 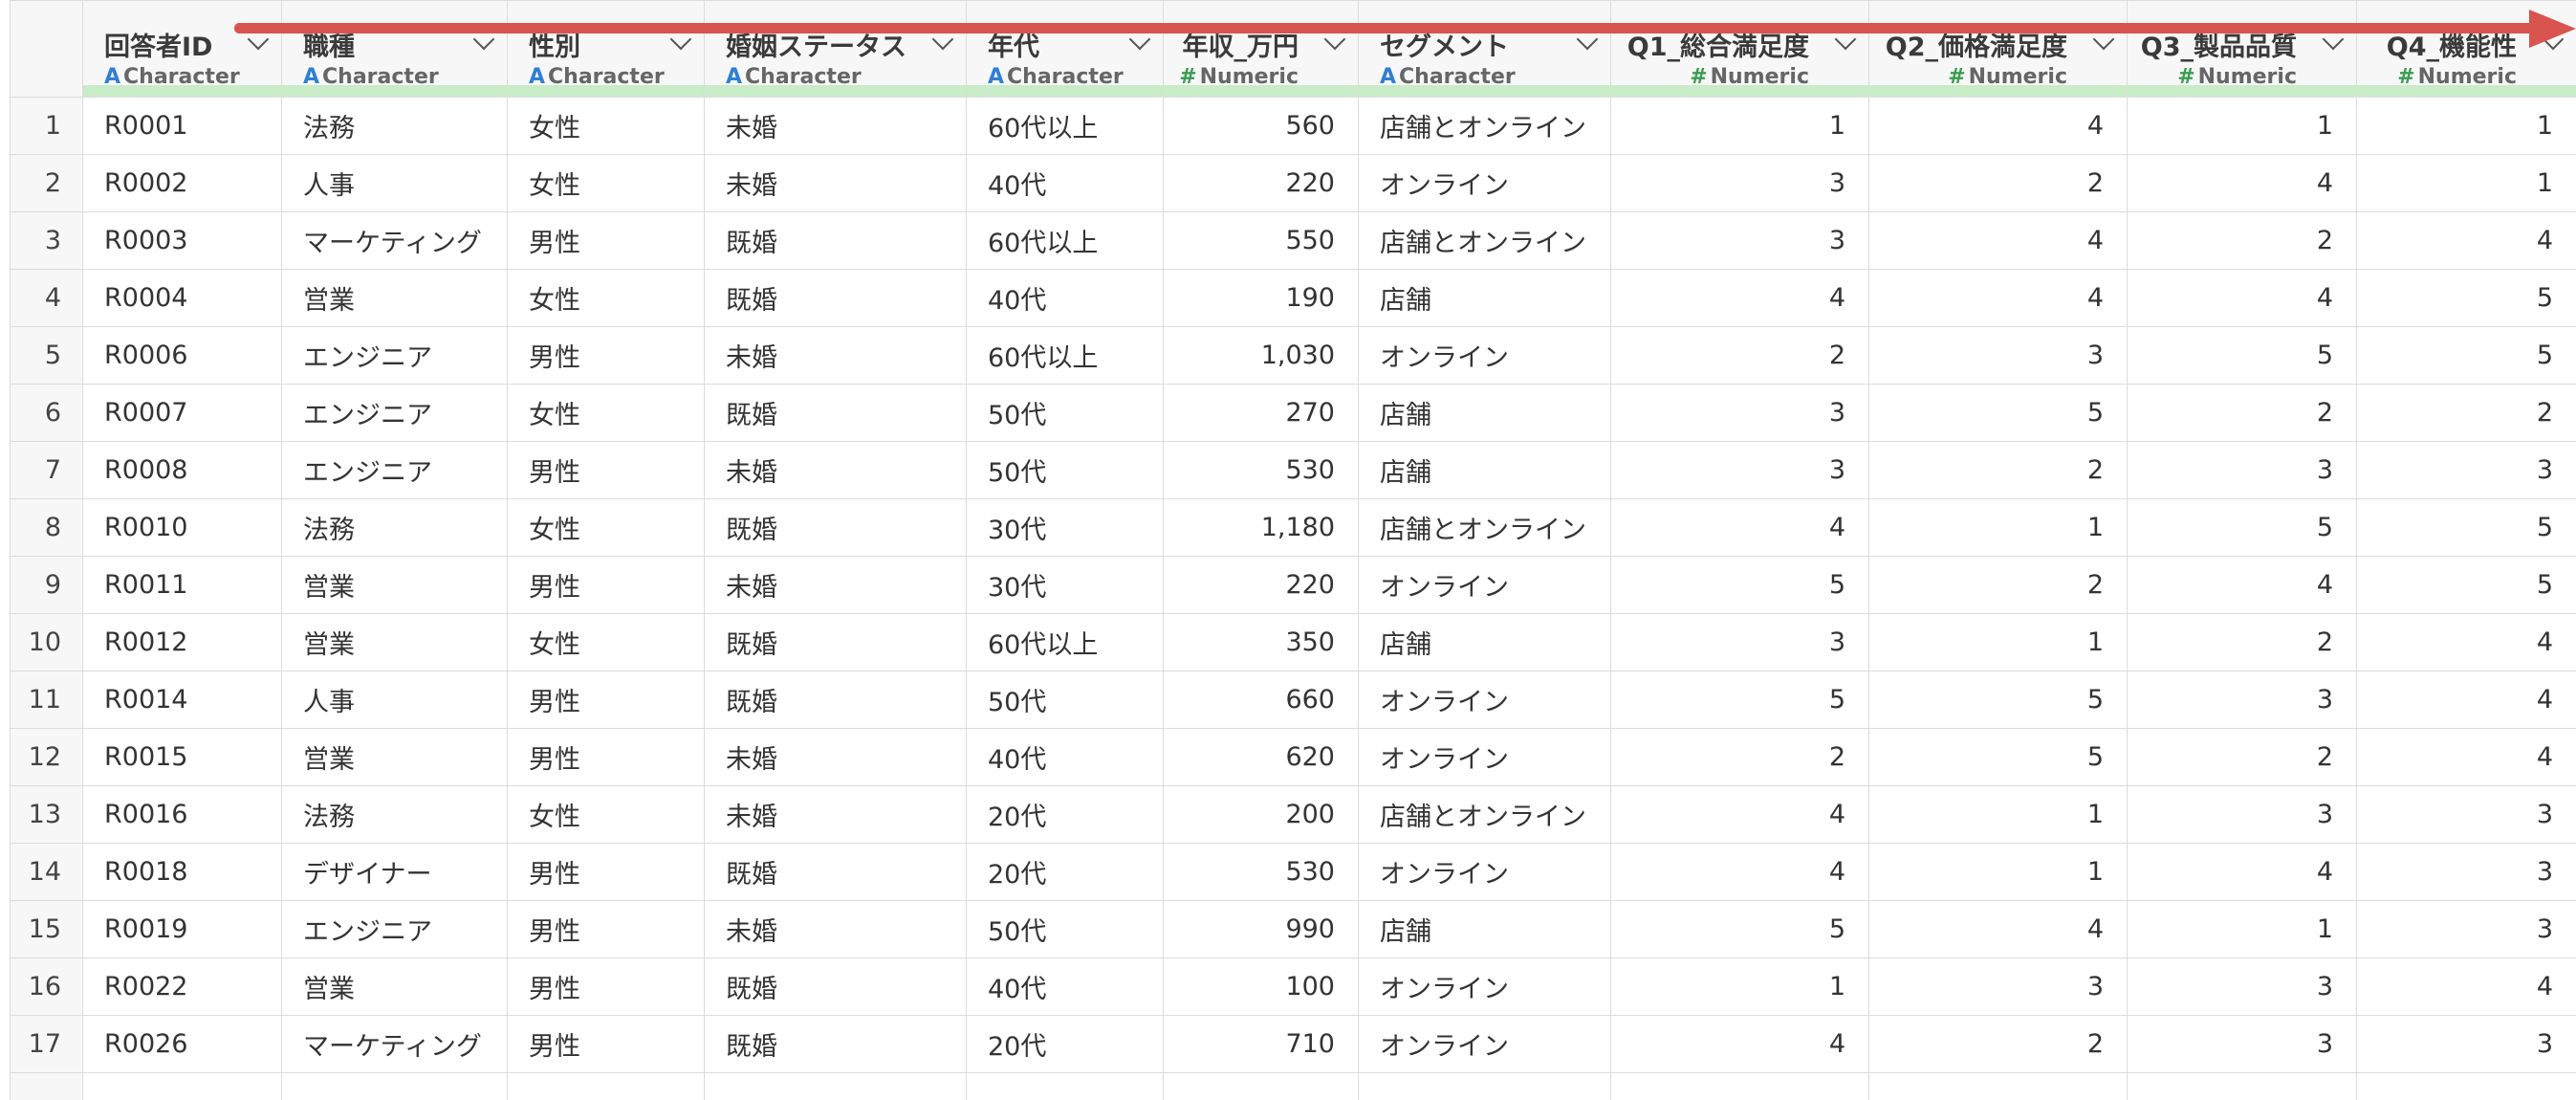 What do you see at coordinates (1261, 527) in the screenshot?
I see `table-cell: 1,180` at bounding box center [1261, 527].